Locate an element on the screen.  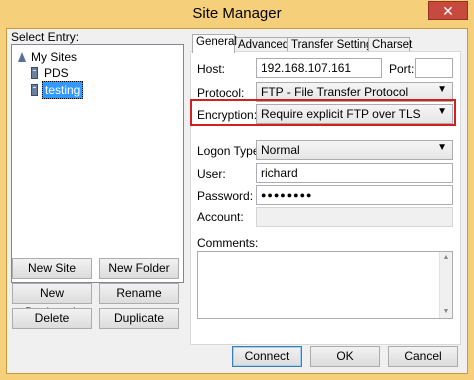
connect-button: Connect is located at coordinates (267, 356).